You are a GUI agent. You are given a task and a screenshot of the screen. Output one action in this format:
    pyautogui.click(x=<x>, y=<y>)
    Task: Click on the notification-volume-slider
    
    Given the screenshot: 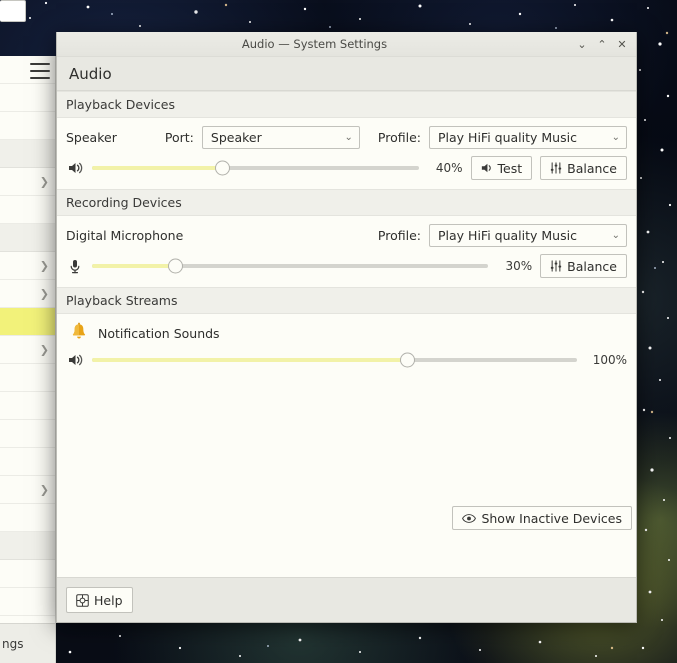 What is the action you would take?
    pyautogui.click(x=334, y=360)
    